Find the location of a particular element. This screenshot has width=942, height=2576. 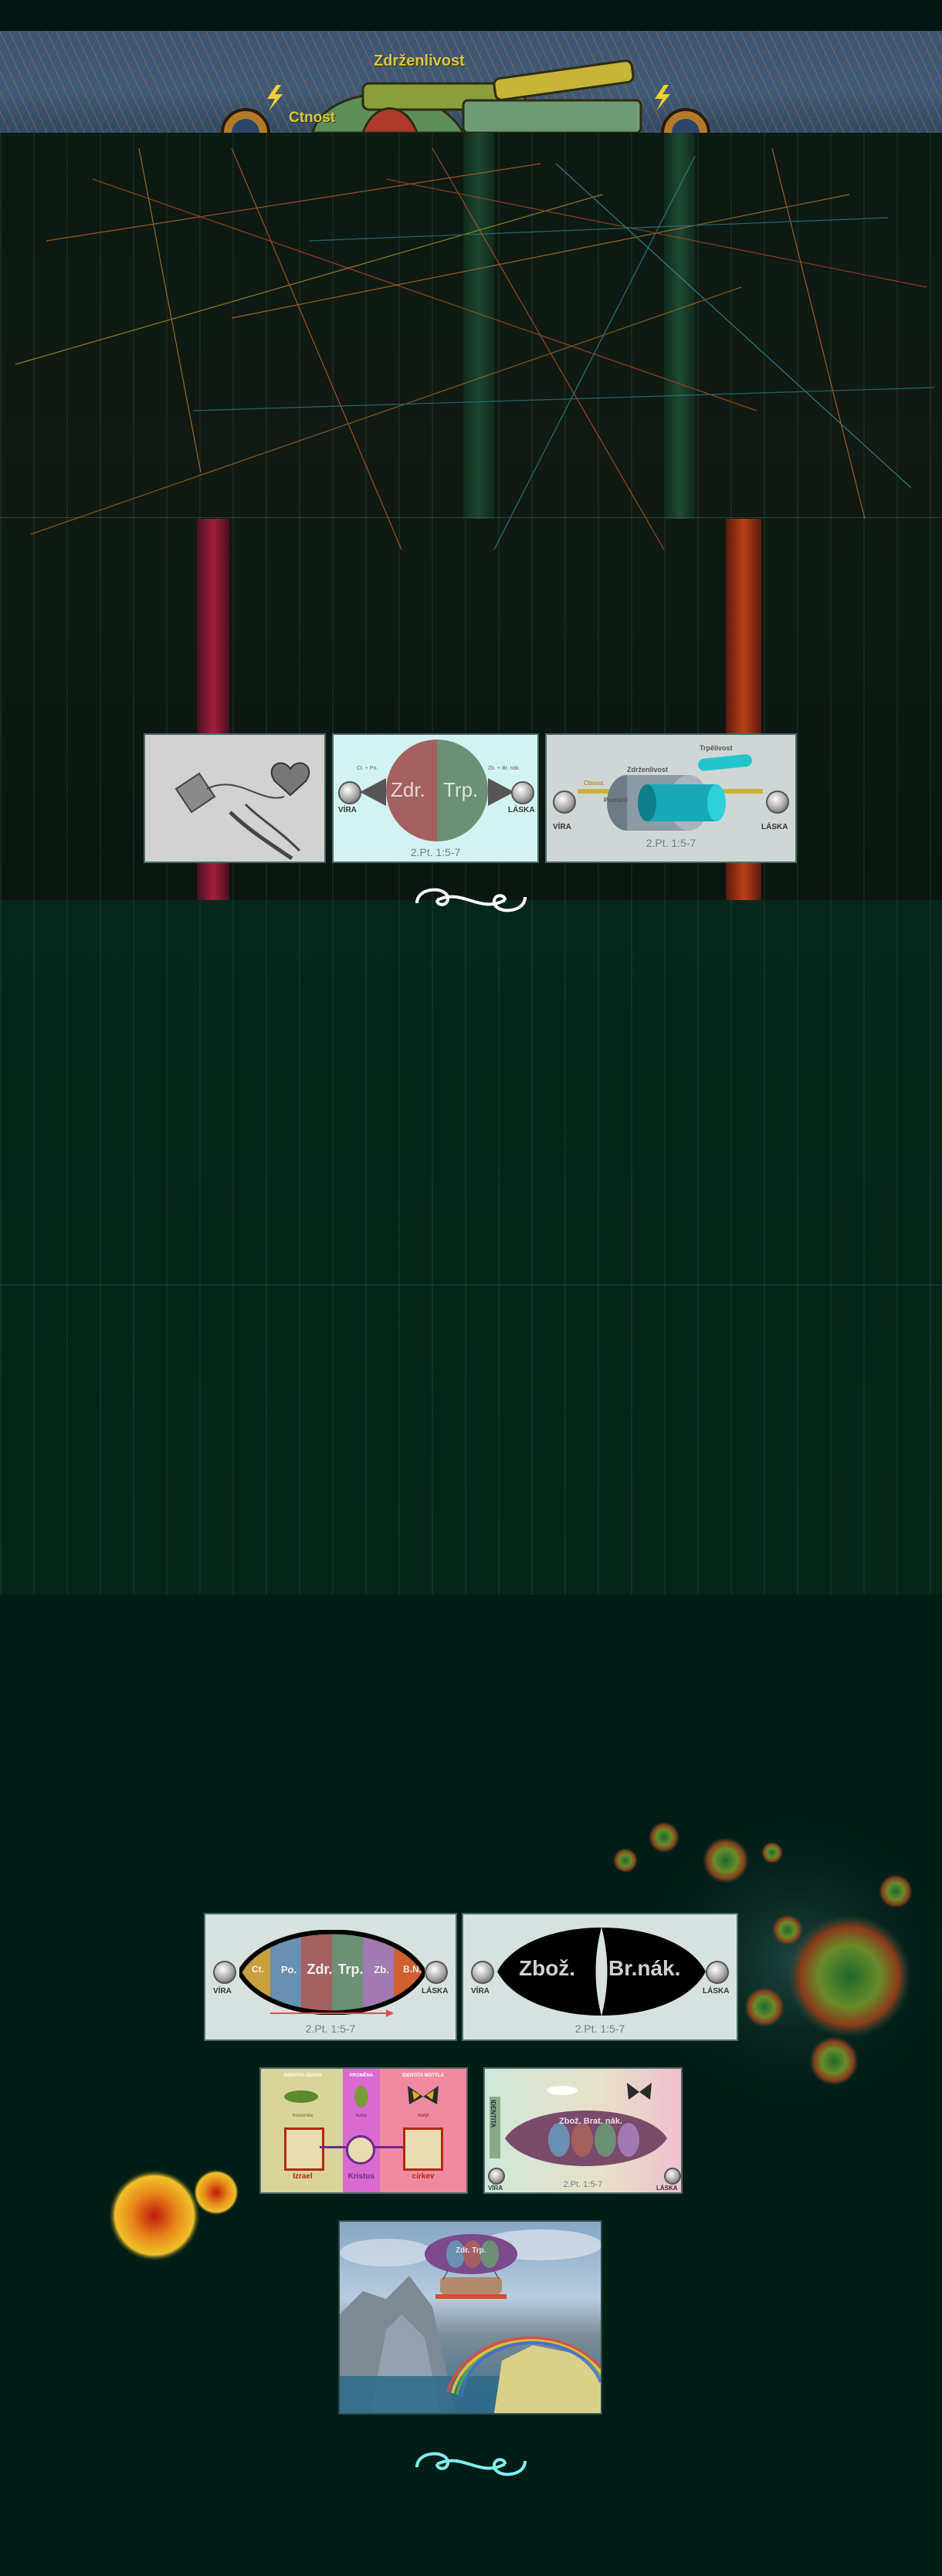

cyl-label-small1: Ctnost is located at coordinates (594, 783).